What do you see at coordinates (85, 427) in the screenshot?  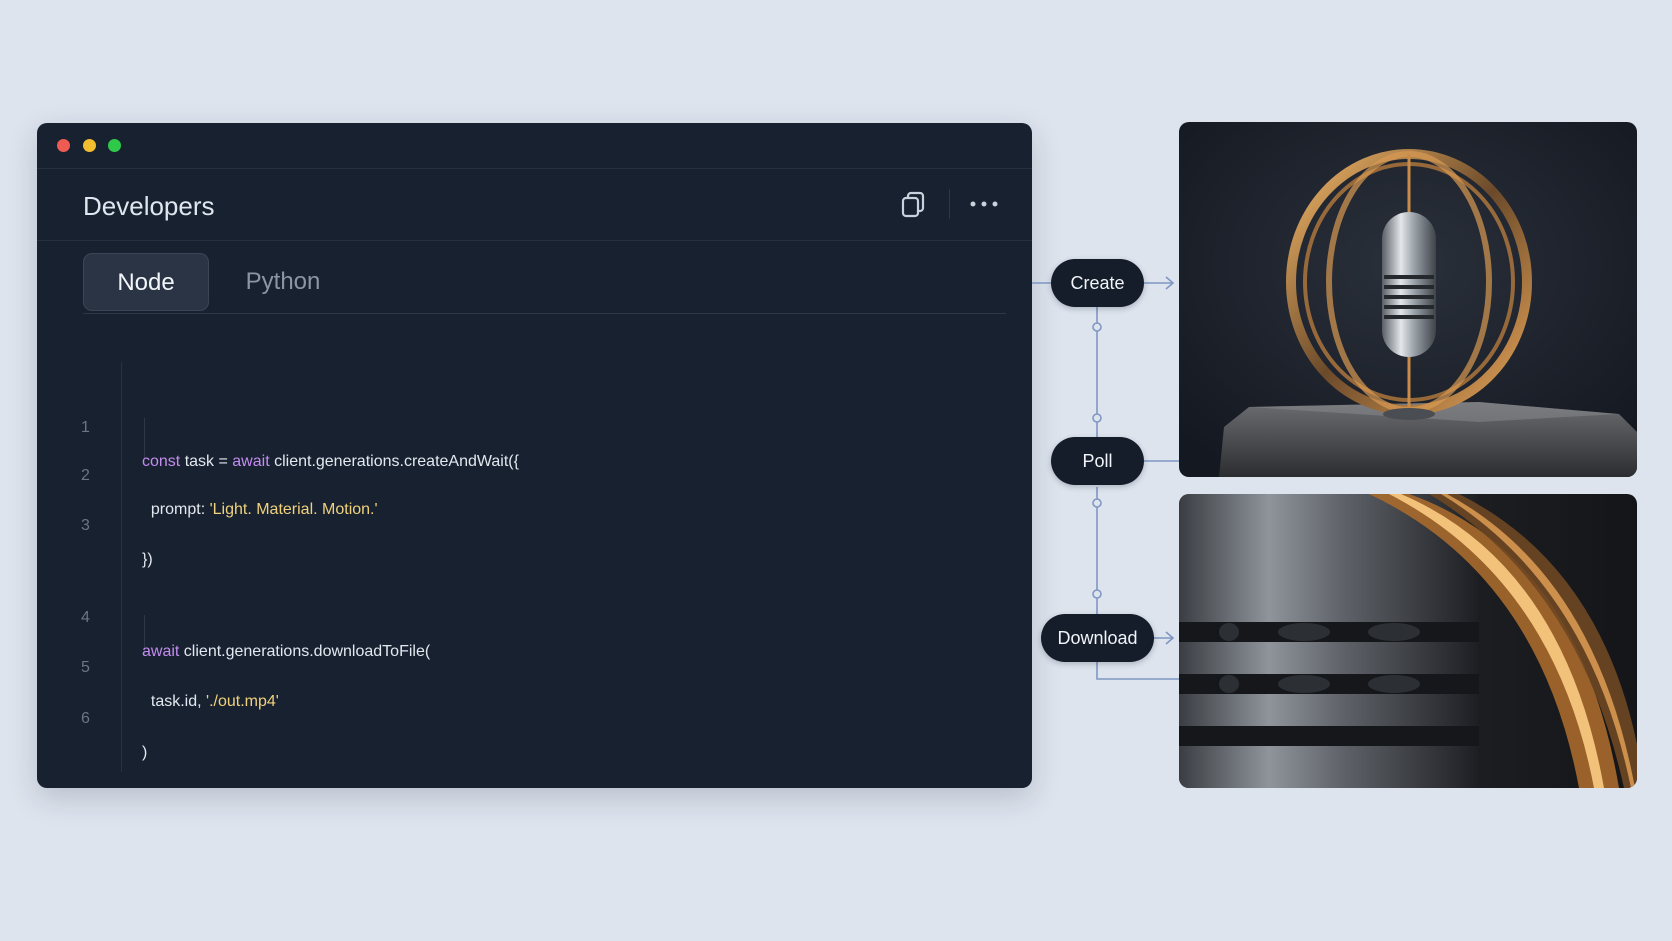 I see `line-number: 1` at bounding box center [85, 427].